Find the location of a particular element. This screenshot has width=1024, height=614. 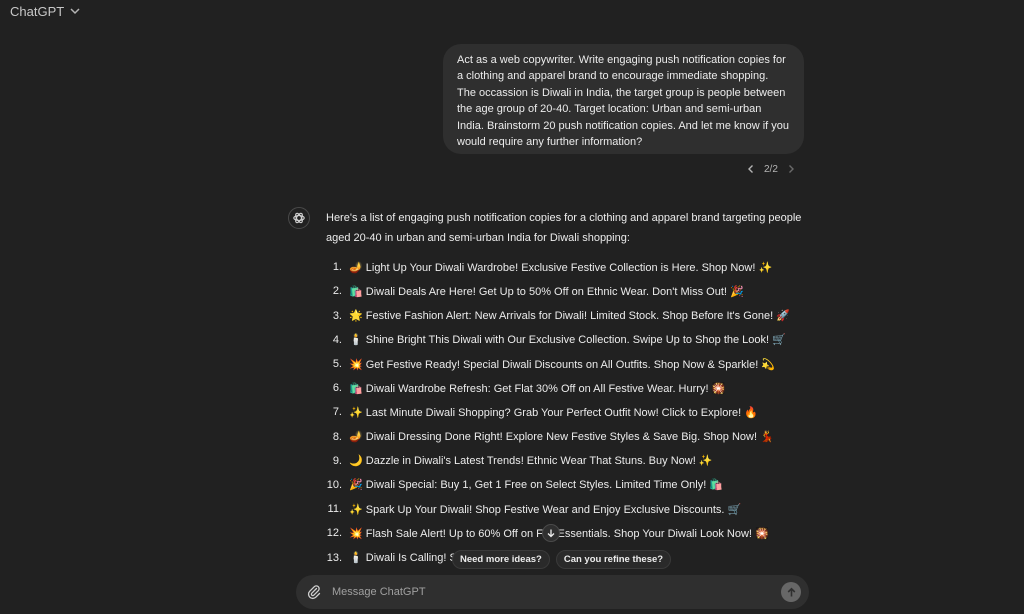

model-selector: ChatGPT is located at coordinates (46, 11).